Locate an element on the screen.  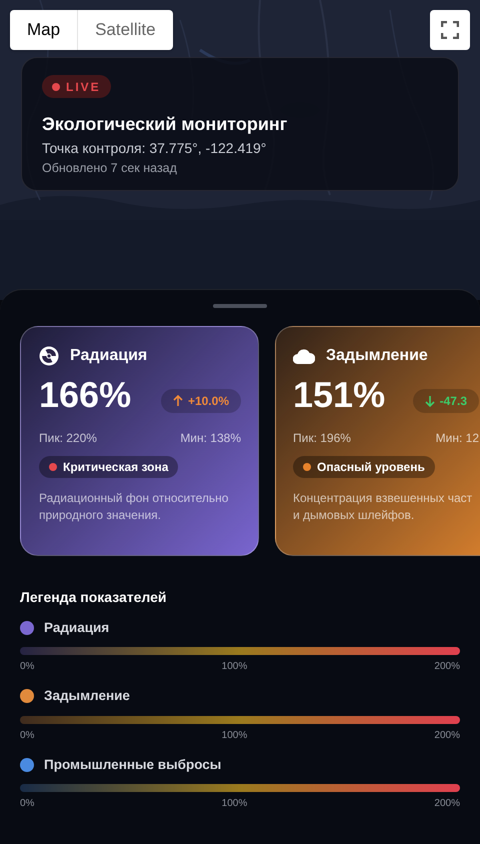
map-type-tab: Map is located at coordinates (44, 30).